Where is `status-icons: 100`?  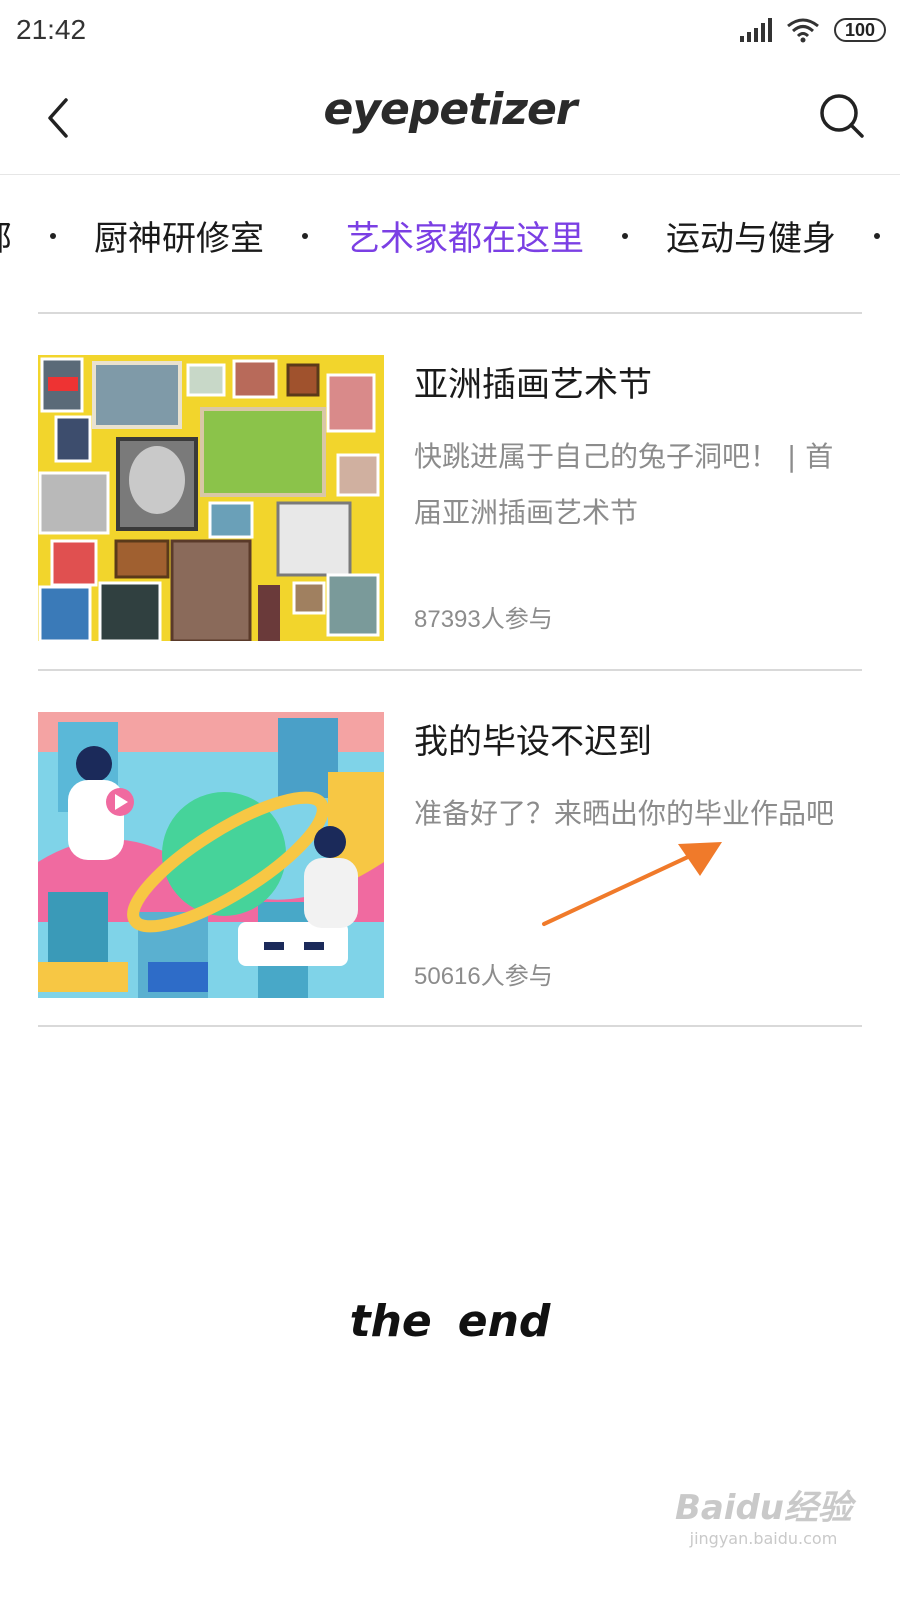
status-icons: 100 is located at coordinates (813, 30).